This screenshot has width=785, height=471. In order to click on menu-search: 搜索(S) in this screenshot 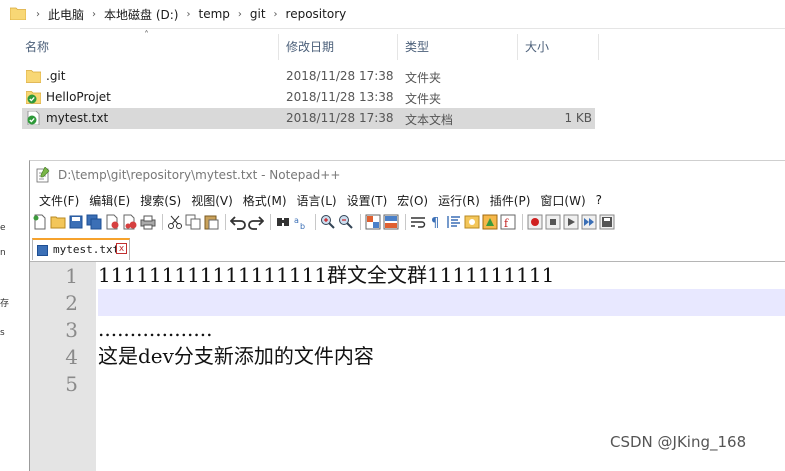, I will do `click(160, 200)`.